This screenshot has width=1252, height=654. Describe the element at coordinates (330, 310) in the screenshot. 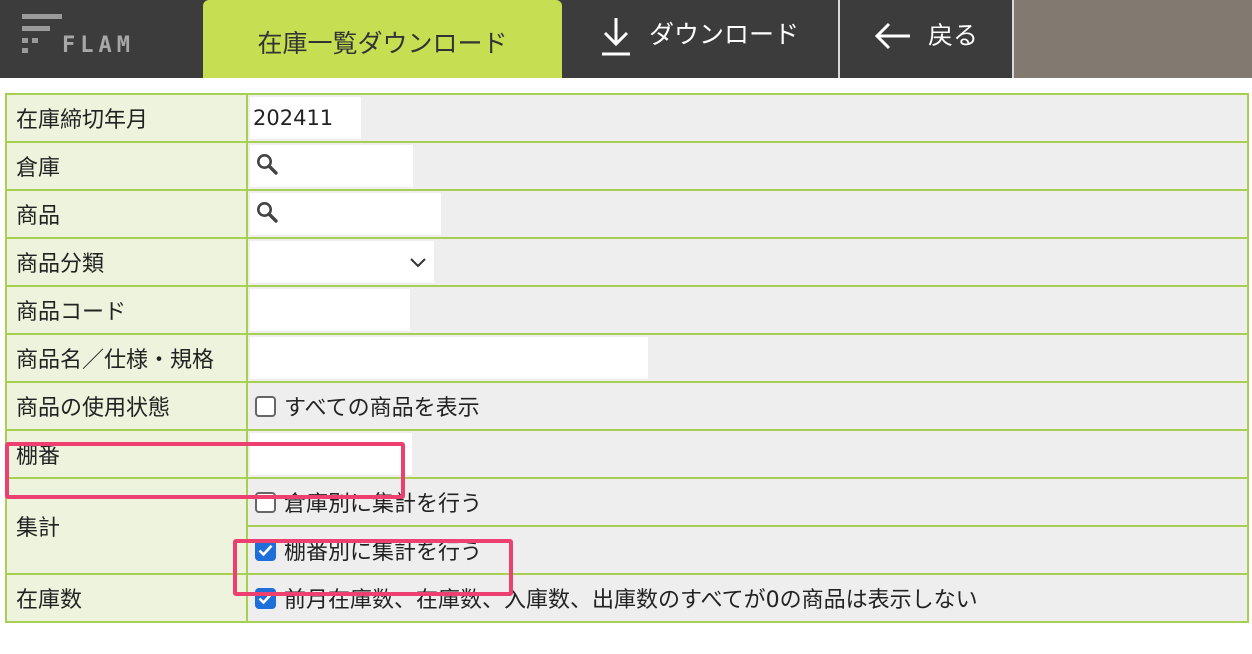

I see `product-code-input` at that location.